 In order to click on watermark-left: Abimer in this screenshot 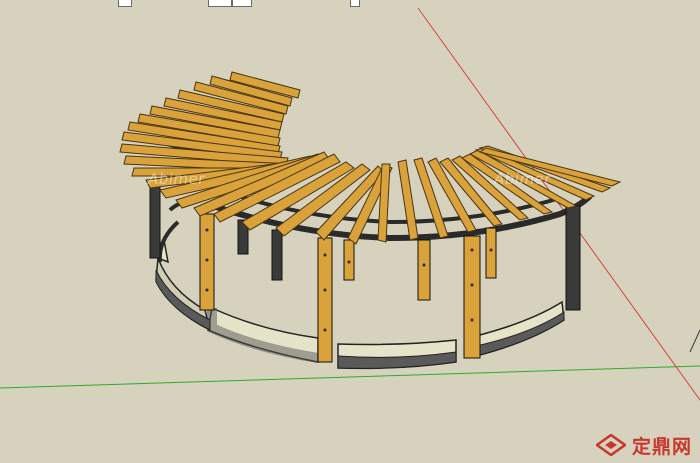, I will do `click(176, 179)`.